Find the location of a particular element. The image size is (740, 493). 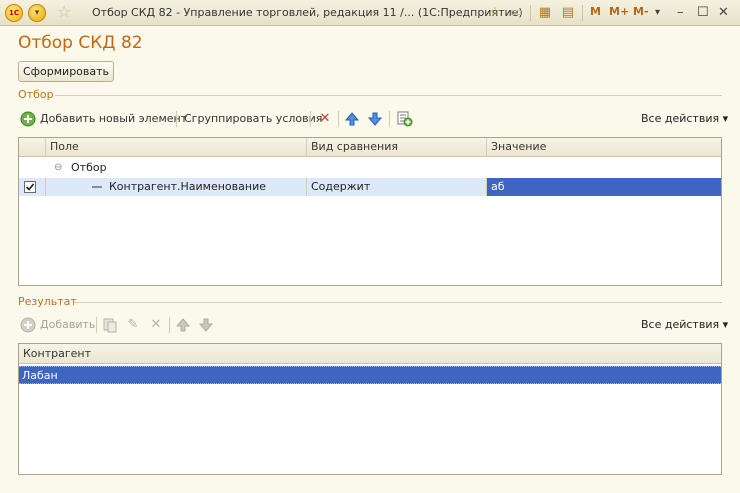

move-up-disabled-icon is located at coordinates (183, 325).